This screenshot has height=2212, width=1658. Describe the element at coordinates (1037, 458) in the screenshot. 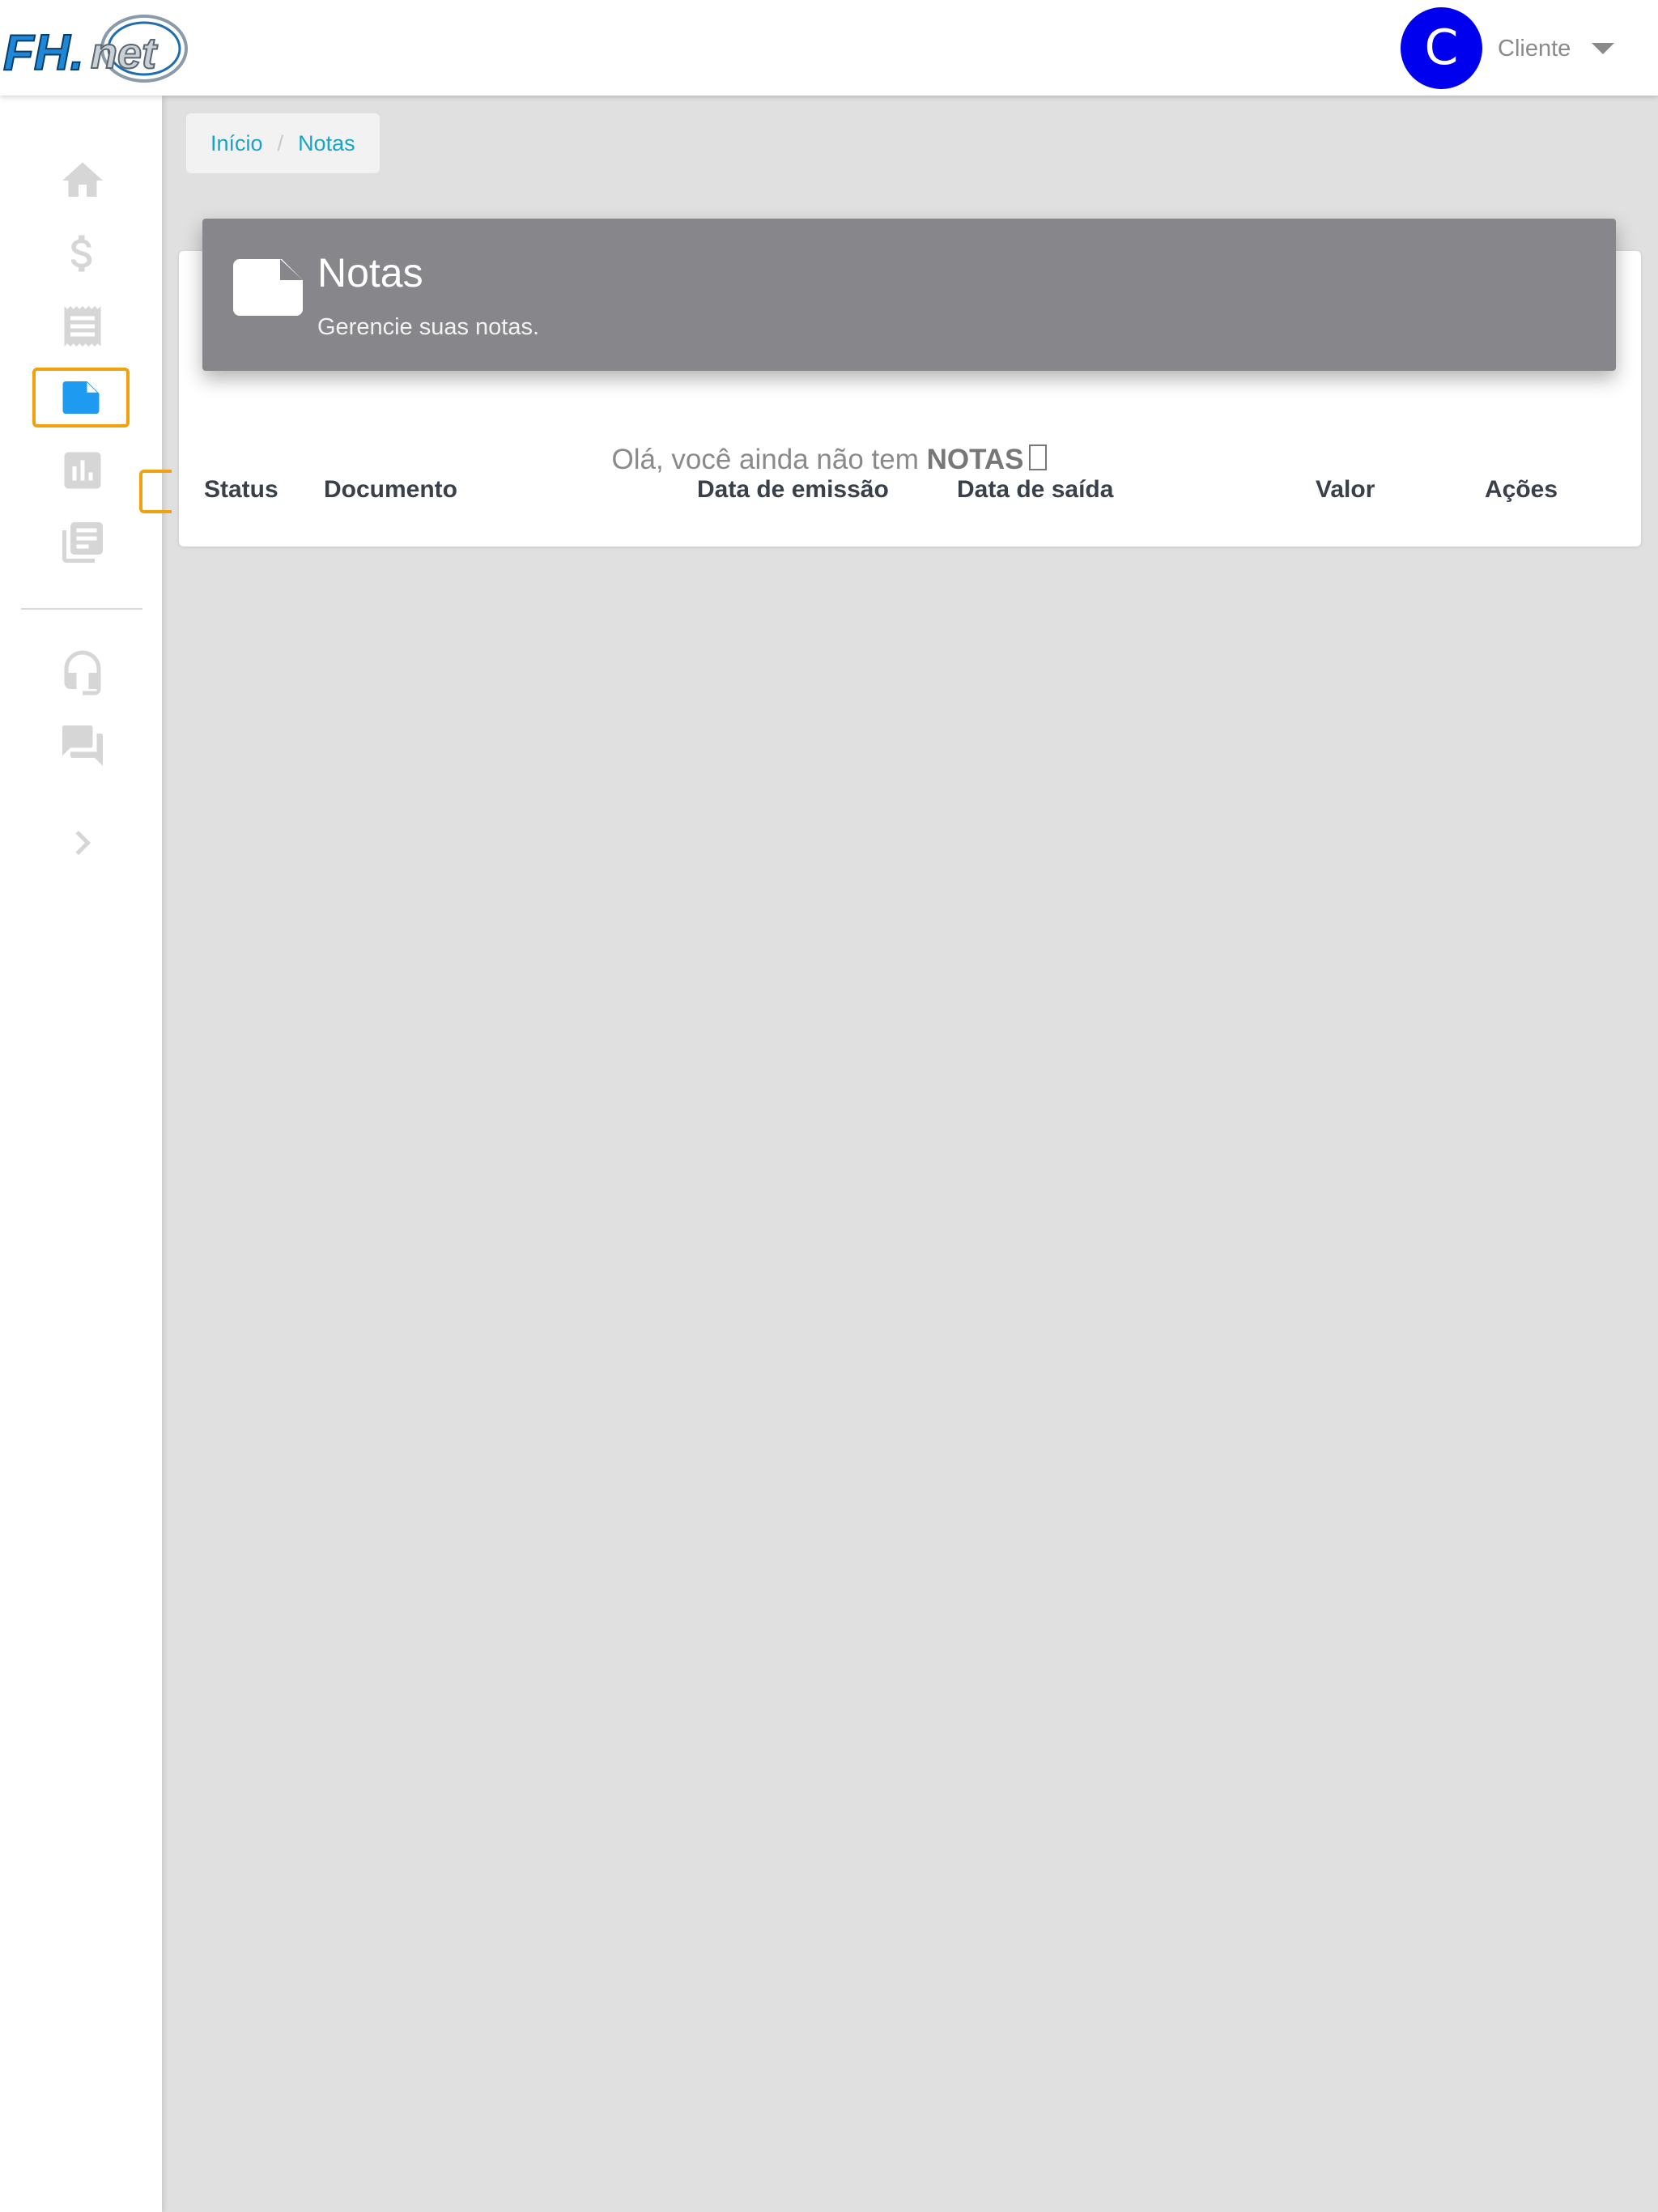

I see `missing-glyph-icon` at that location.